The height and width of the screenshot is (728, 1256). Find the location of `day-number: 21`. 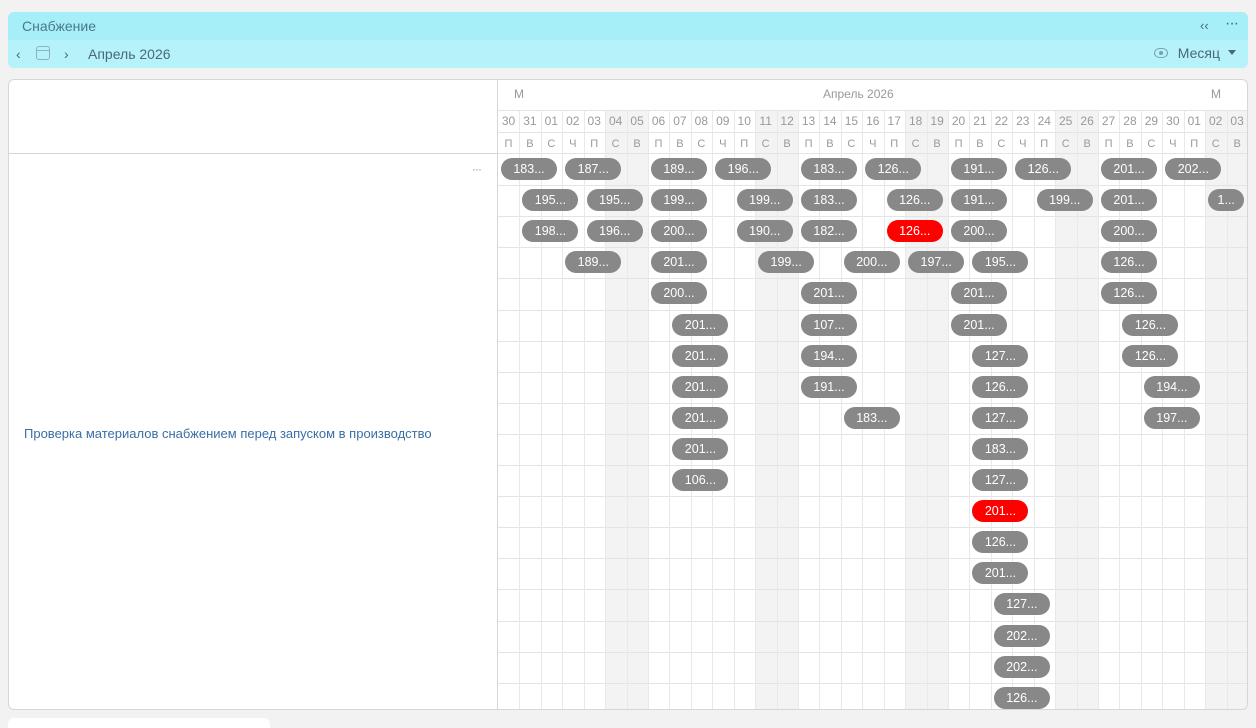

day-number: 21 is located at coordinates (980, 121).